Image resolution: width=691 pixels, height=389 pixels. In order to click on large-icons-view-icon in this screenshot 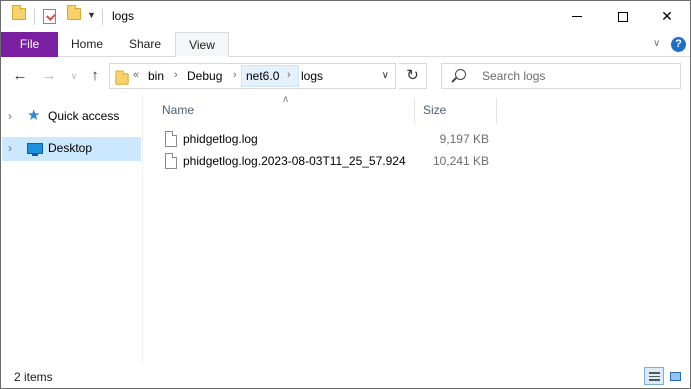, I will do `click(675, 376)`.